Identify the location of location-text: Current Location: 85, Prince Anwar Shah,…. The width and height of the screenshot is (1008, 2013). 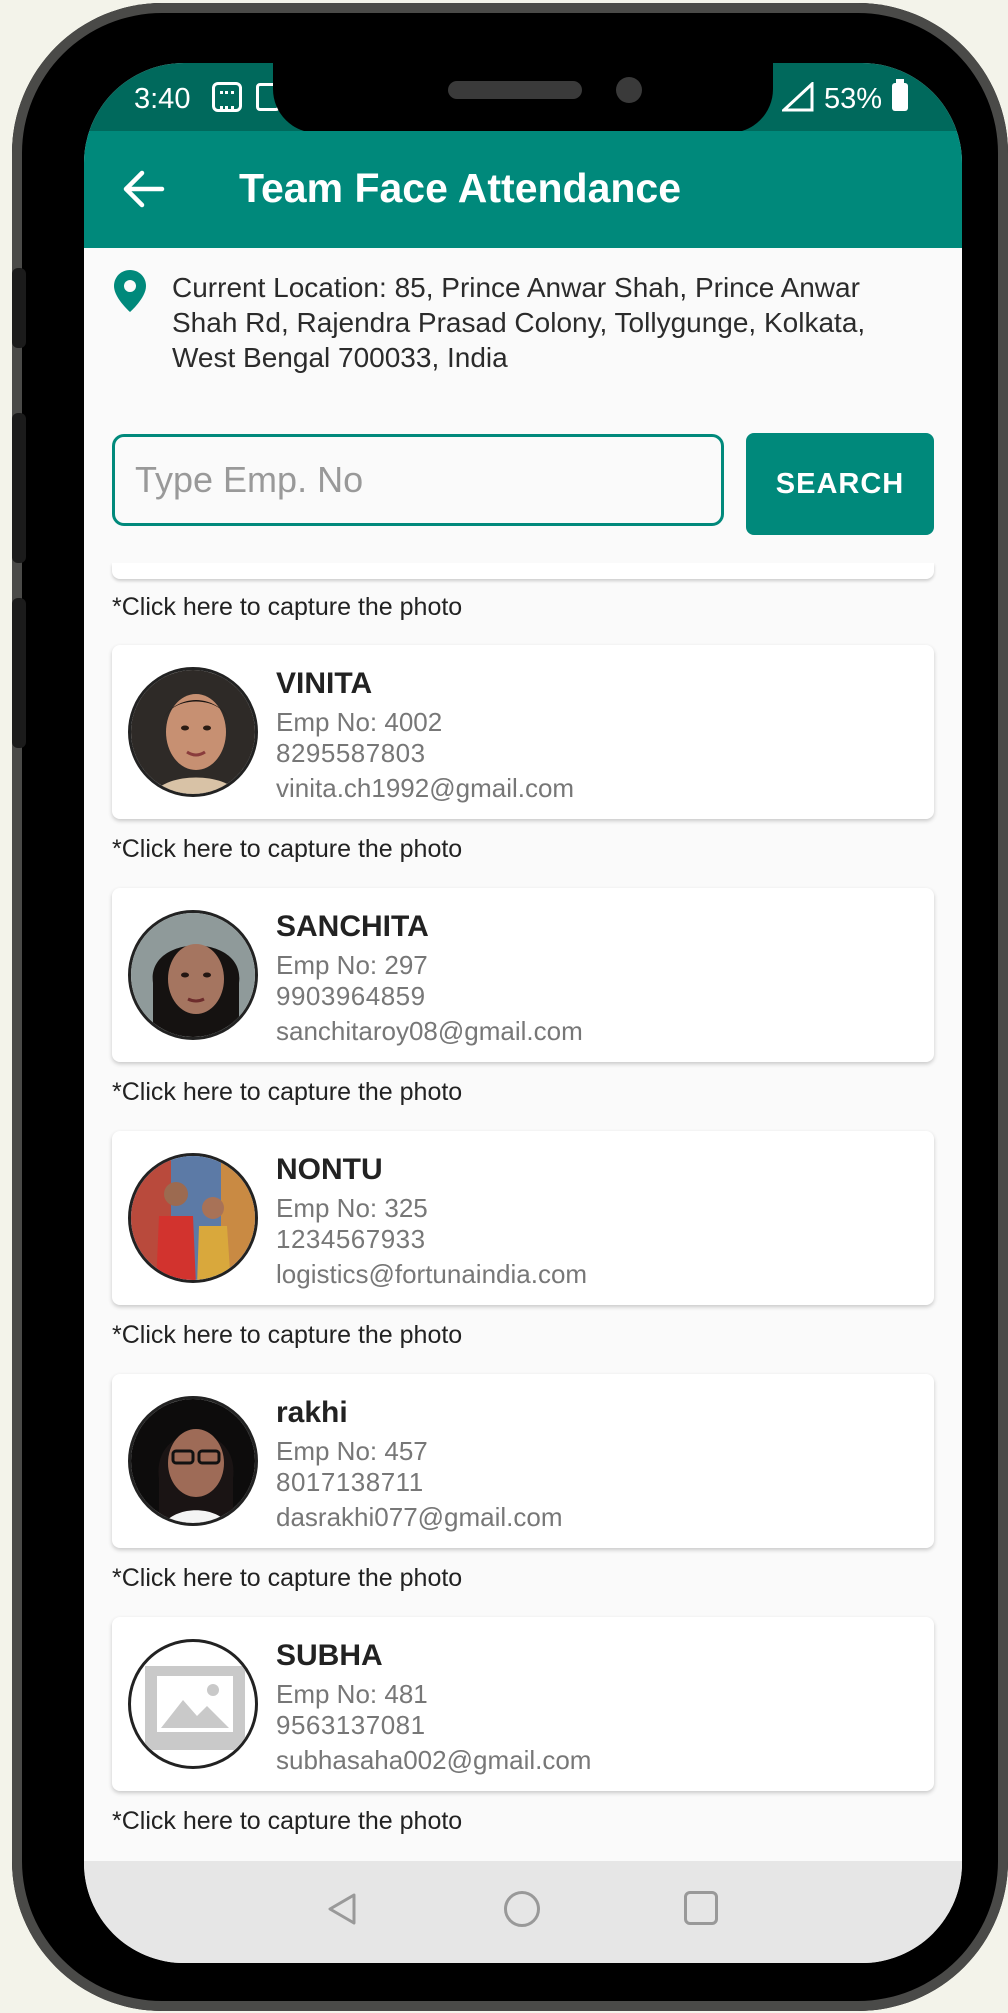
(519, 322).